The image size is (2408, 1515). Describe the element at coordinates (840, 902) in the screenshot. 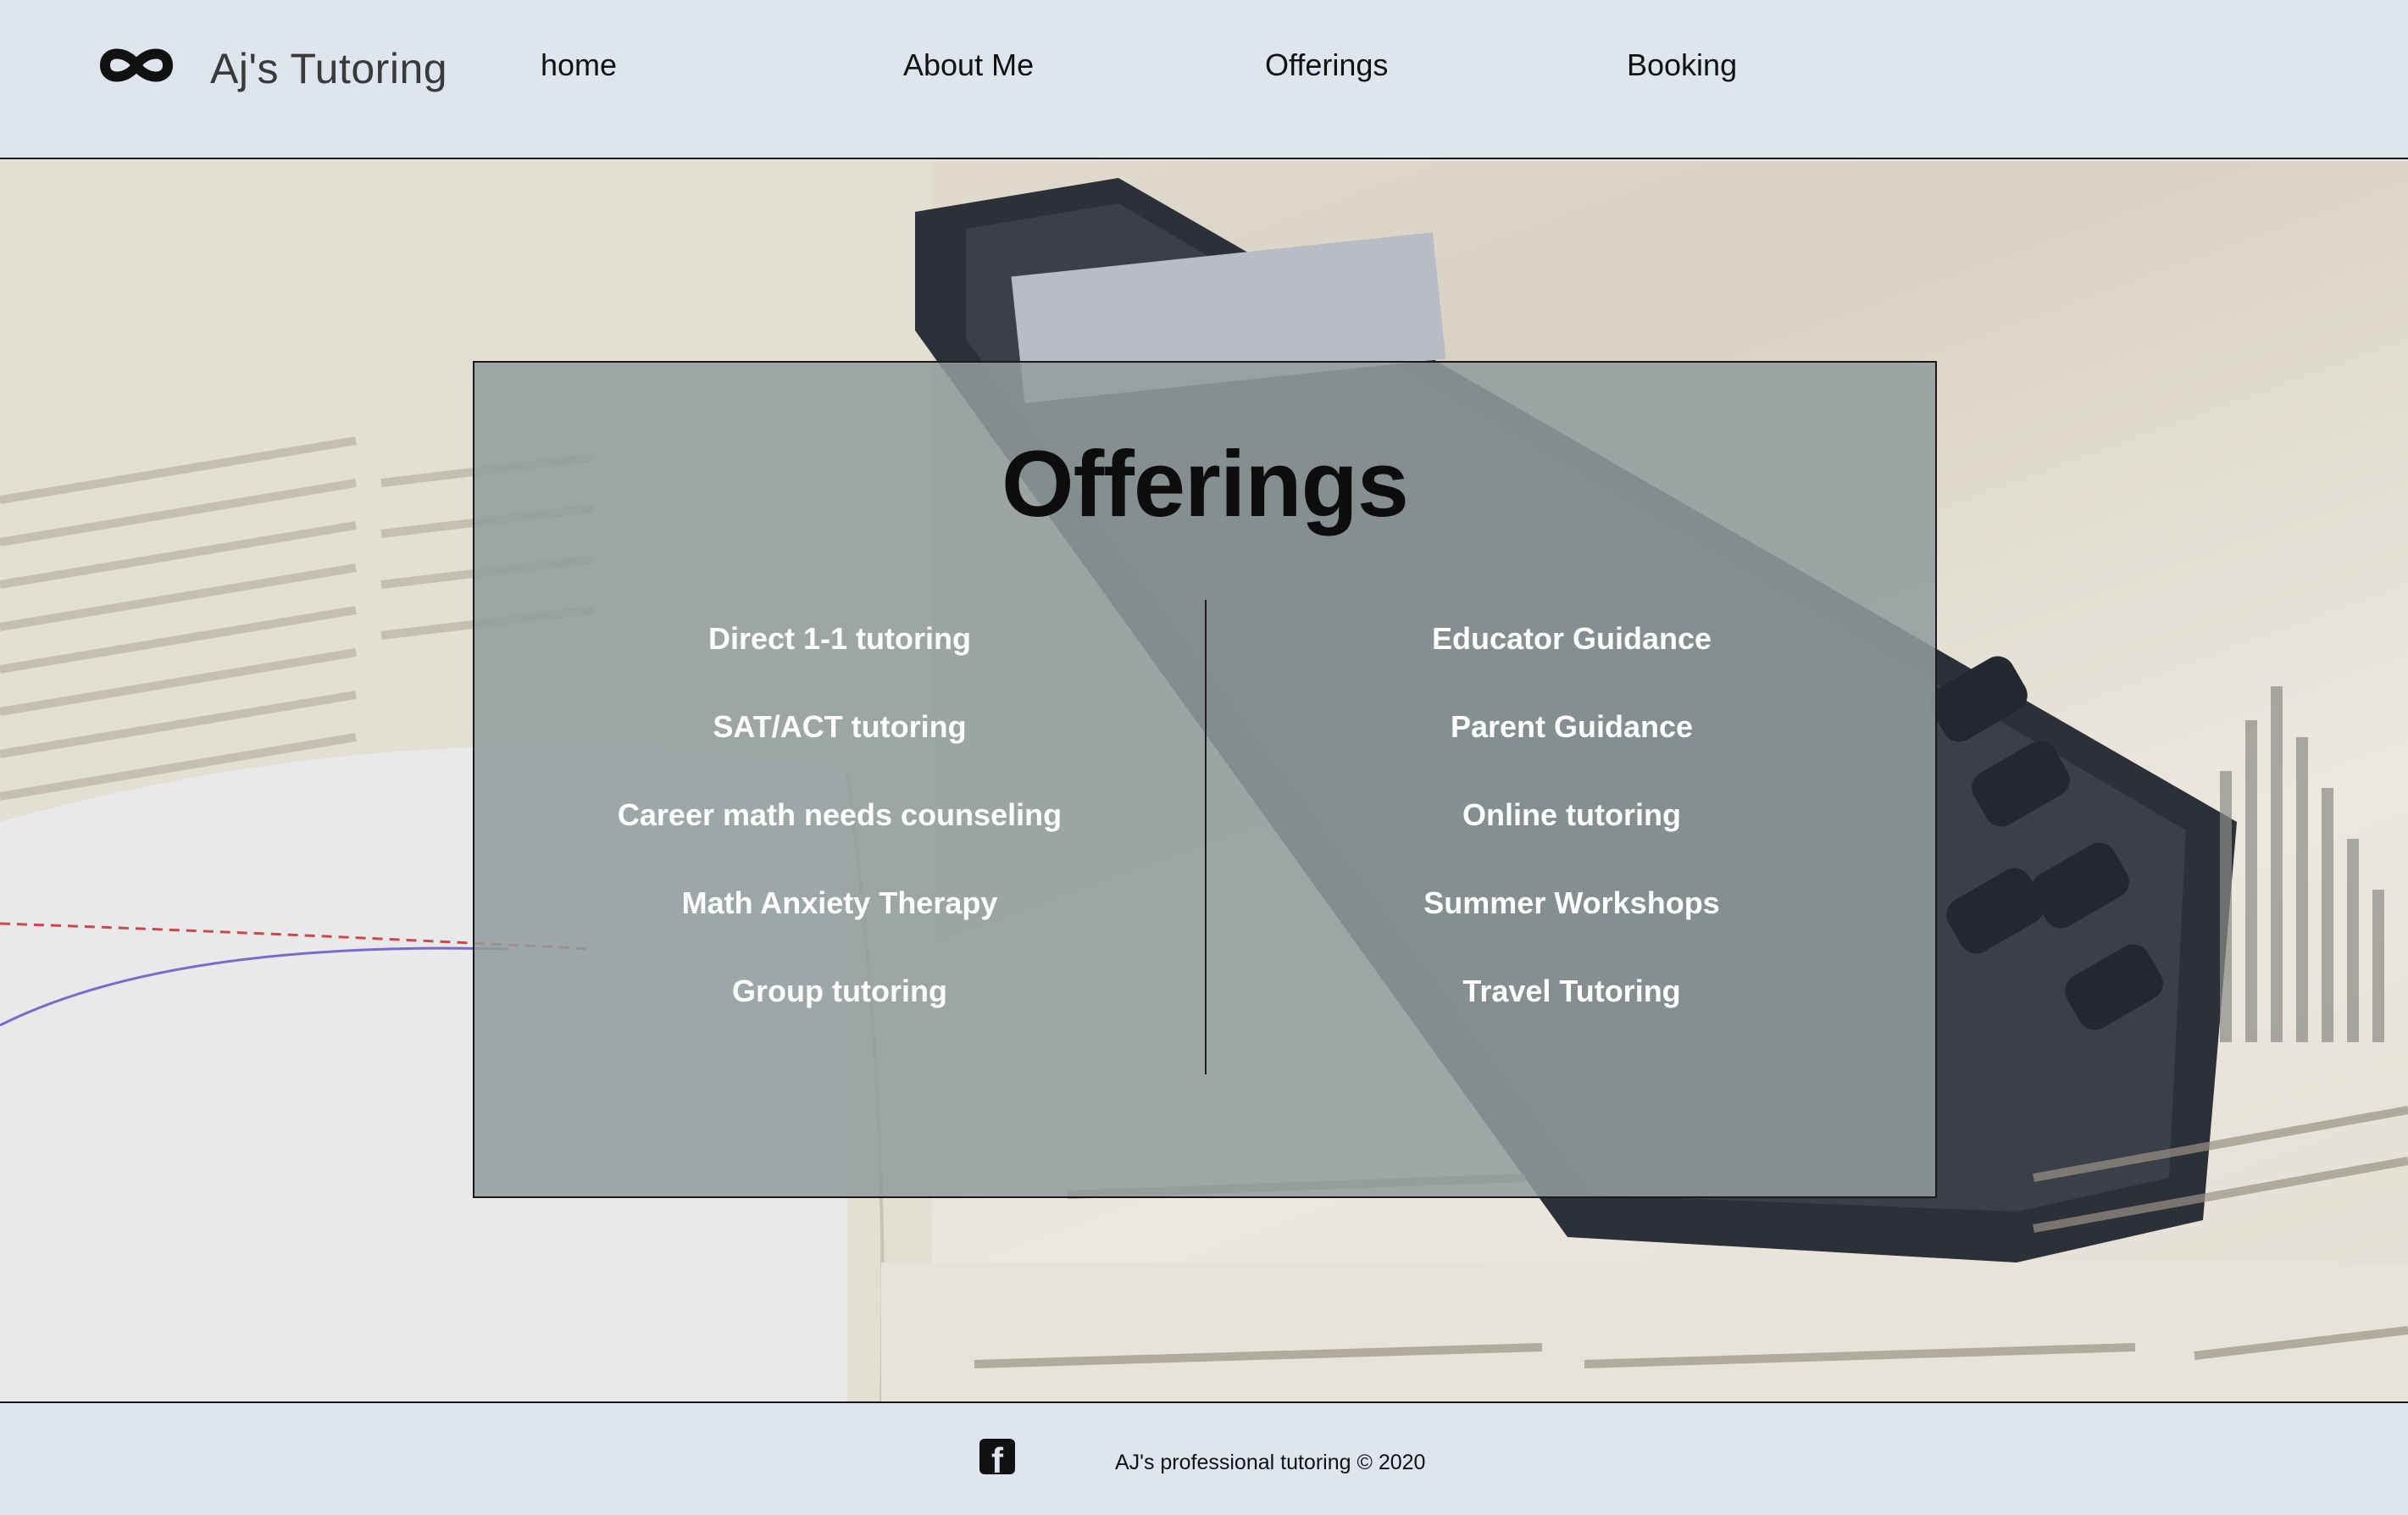

I see `offering-item: Math Anxiety Therapy` at that location.